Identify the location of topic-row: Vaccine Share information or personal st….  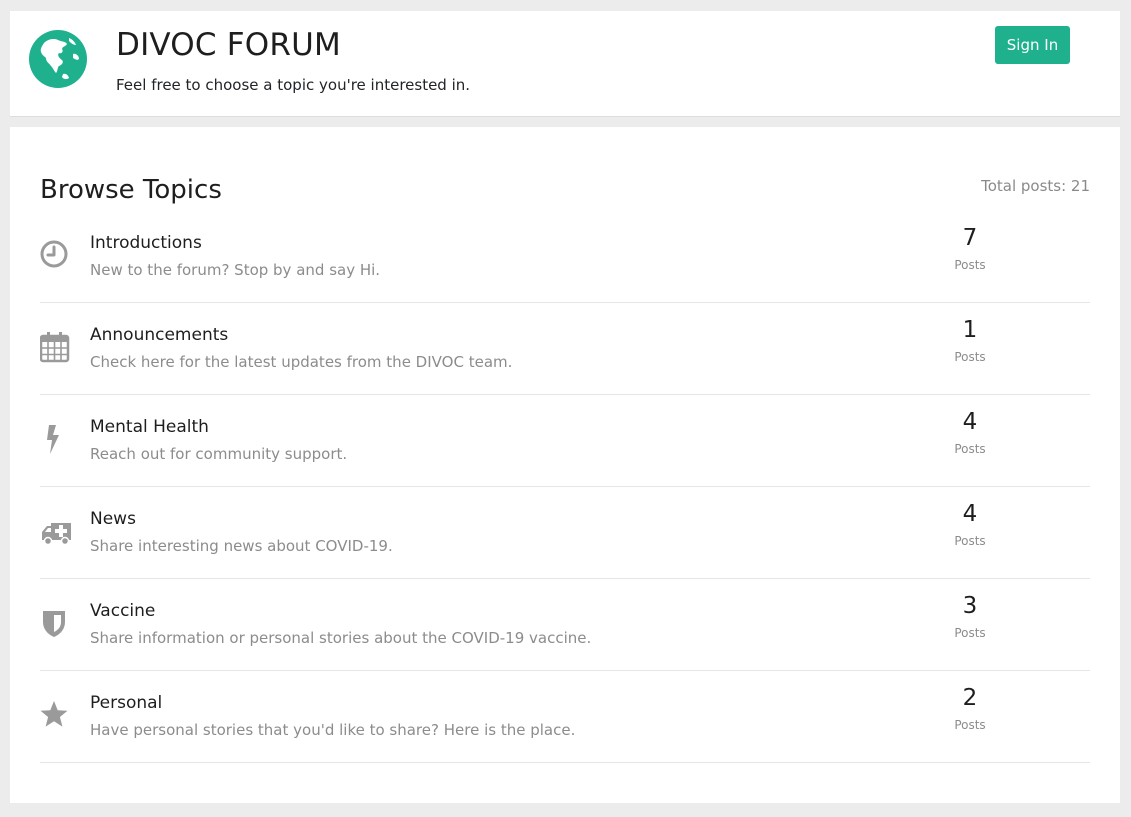
(565, 625).